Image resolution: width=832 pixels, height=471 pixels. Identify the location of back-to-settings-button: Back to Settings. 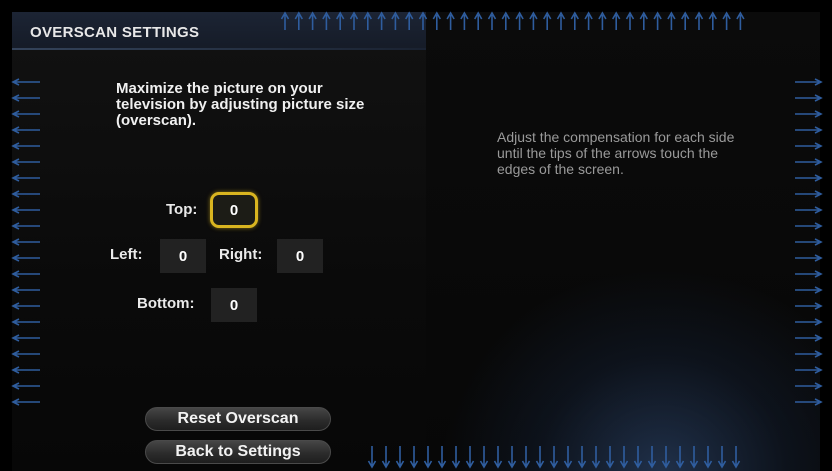
(238, 452).